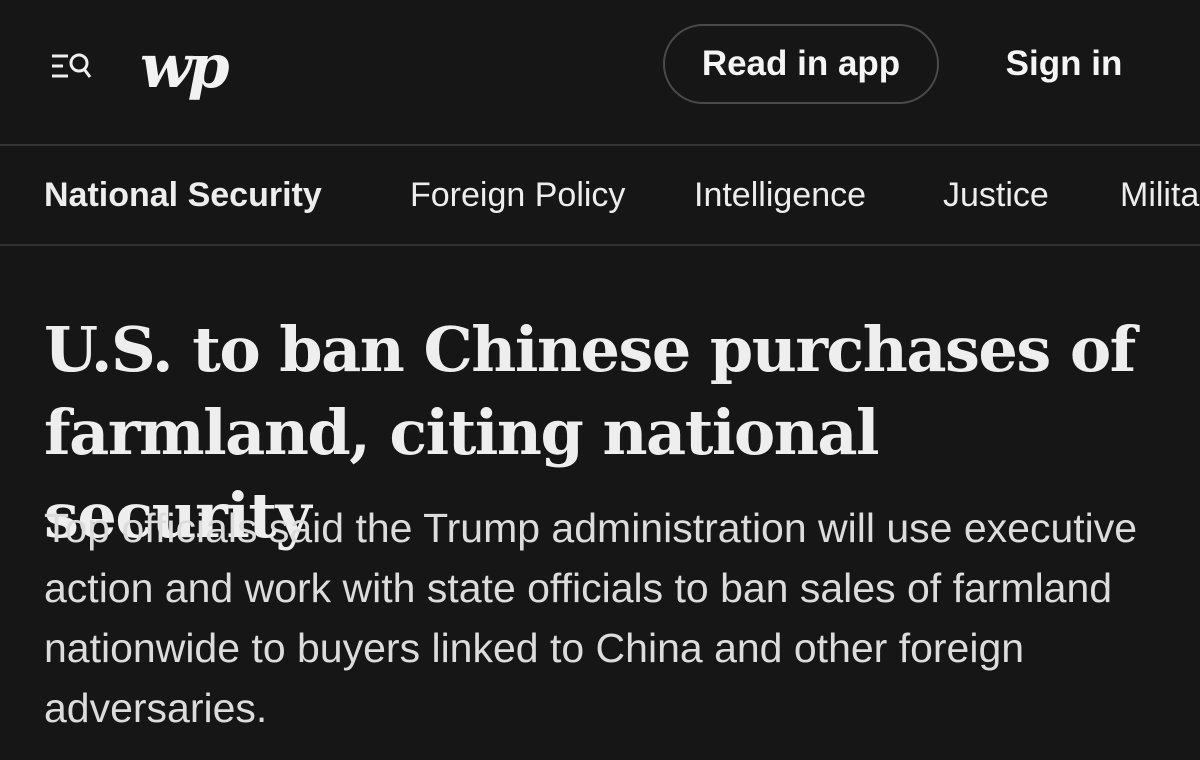 This screenshot has height=760, width=1200. Describe the element at coordinates (185, 67) in the screenshot. I see `washington-post-logo: wp` at that location.